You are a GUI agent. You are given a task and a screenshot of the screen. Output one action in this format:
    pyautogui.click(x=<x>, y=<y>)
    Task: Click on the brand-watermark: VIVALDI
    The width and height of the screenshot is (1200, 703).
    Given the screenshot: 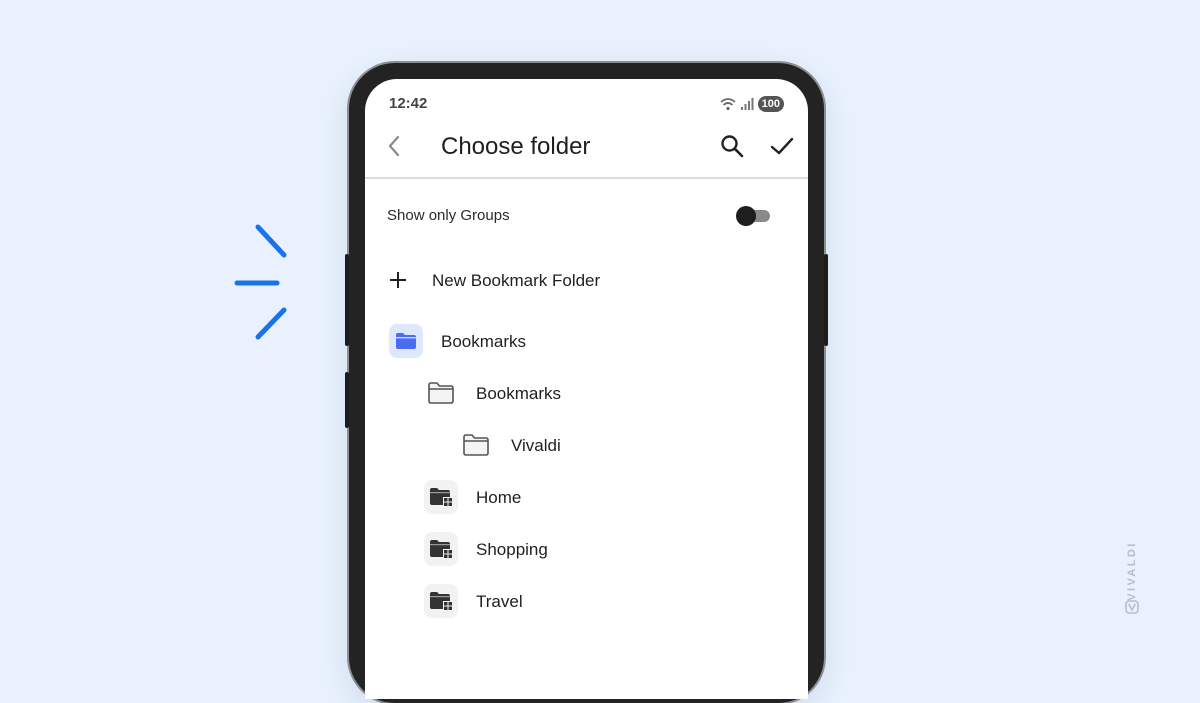 What is the action you would take?
    pyautogui.click(x=1132, y=574)
    